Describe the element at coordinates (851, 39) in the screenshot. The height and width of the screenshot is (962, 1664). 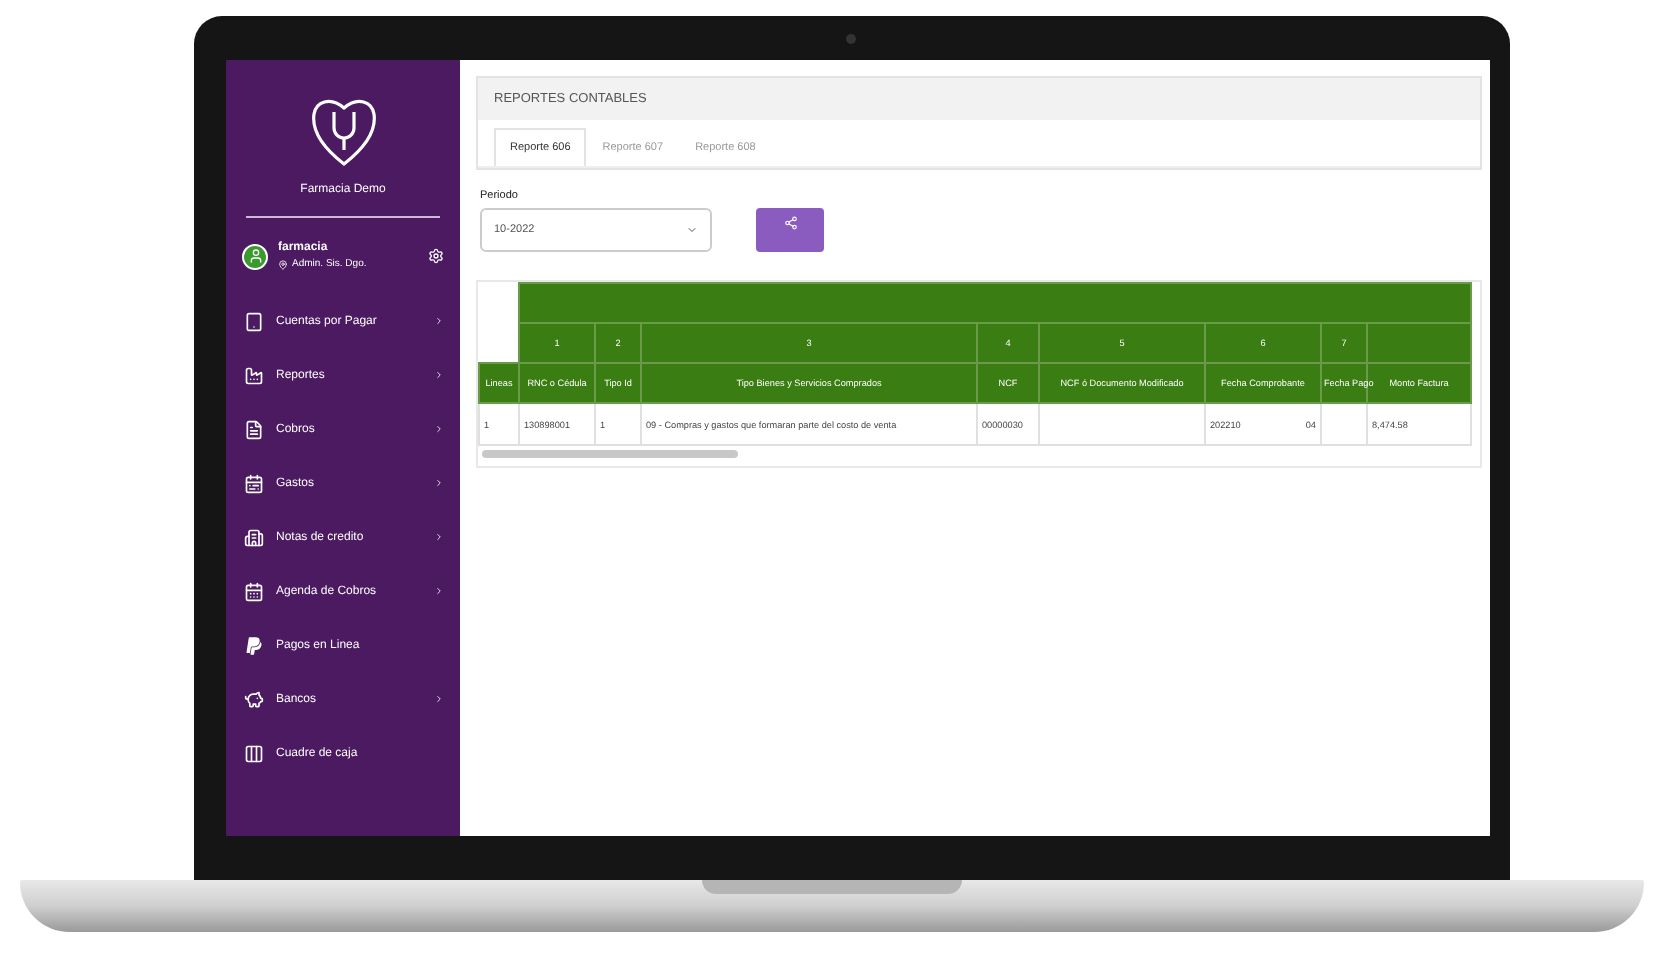
I see `camera-icon` at that location.